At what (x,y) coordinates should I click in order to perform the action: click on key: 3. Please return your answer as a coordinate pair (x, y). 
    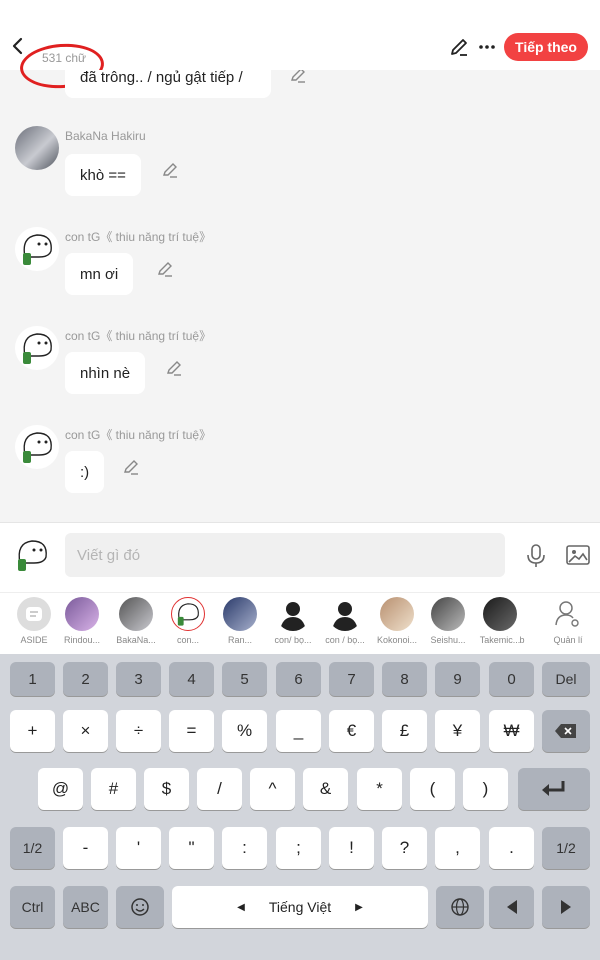
    Looking at the image, I should click on (138, 679).